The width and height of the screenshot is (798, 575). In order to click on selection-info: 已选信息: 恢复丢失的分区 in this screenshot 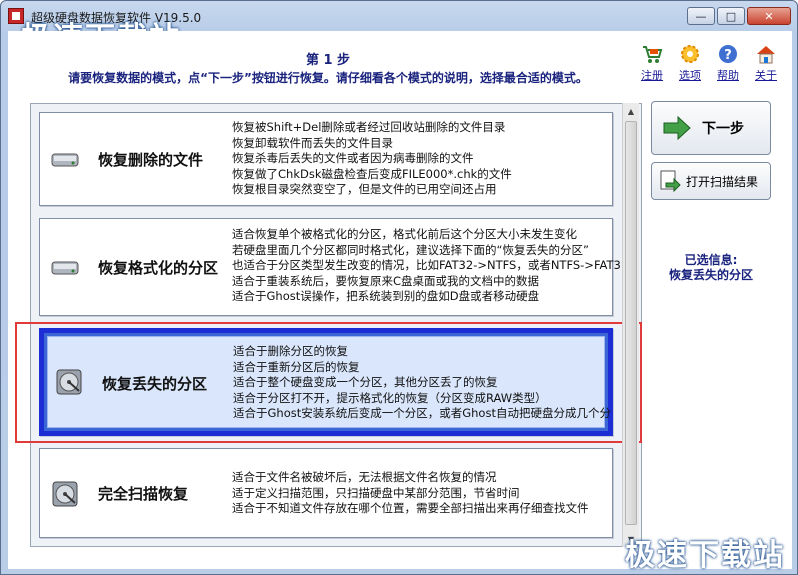, I will do `click(711, 268)`.